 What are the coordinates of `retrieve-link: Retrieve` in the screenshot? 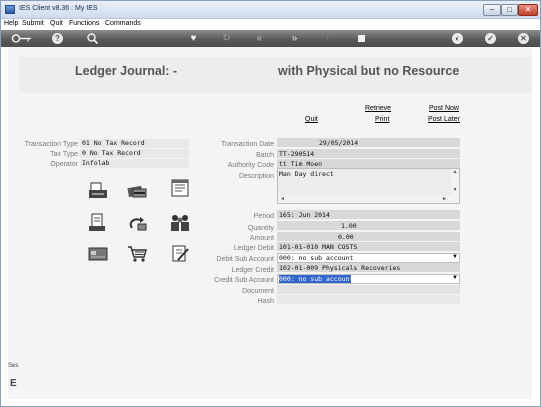 It's located at (378, 108).